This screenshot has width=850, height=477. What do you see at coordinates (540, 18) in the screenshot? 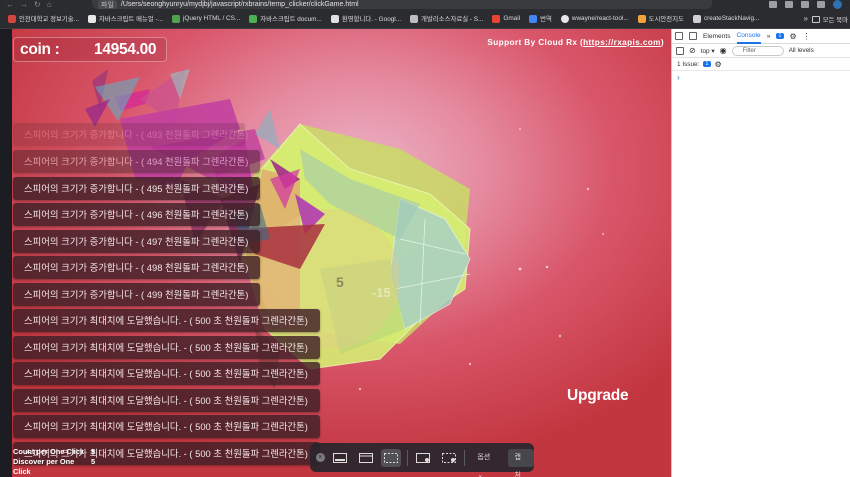
I see `bookmark-item: 번역` at bounding box center [540, 18].